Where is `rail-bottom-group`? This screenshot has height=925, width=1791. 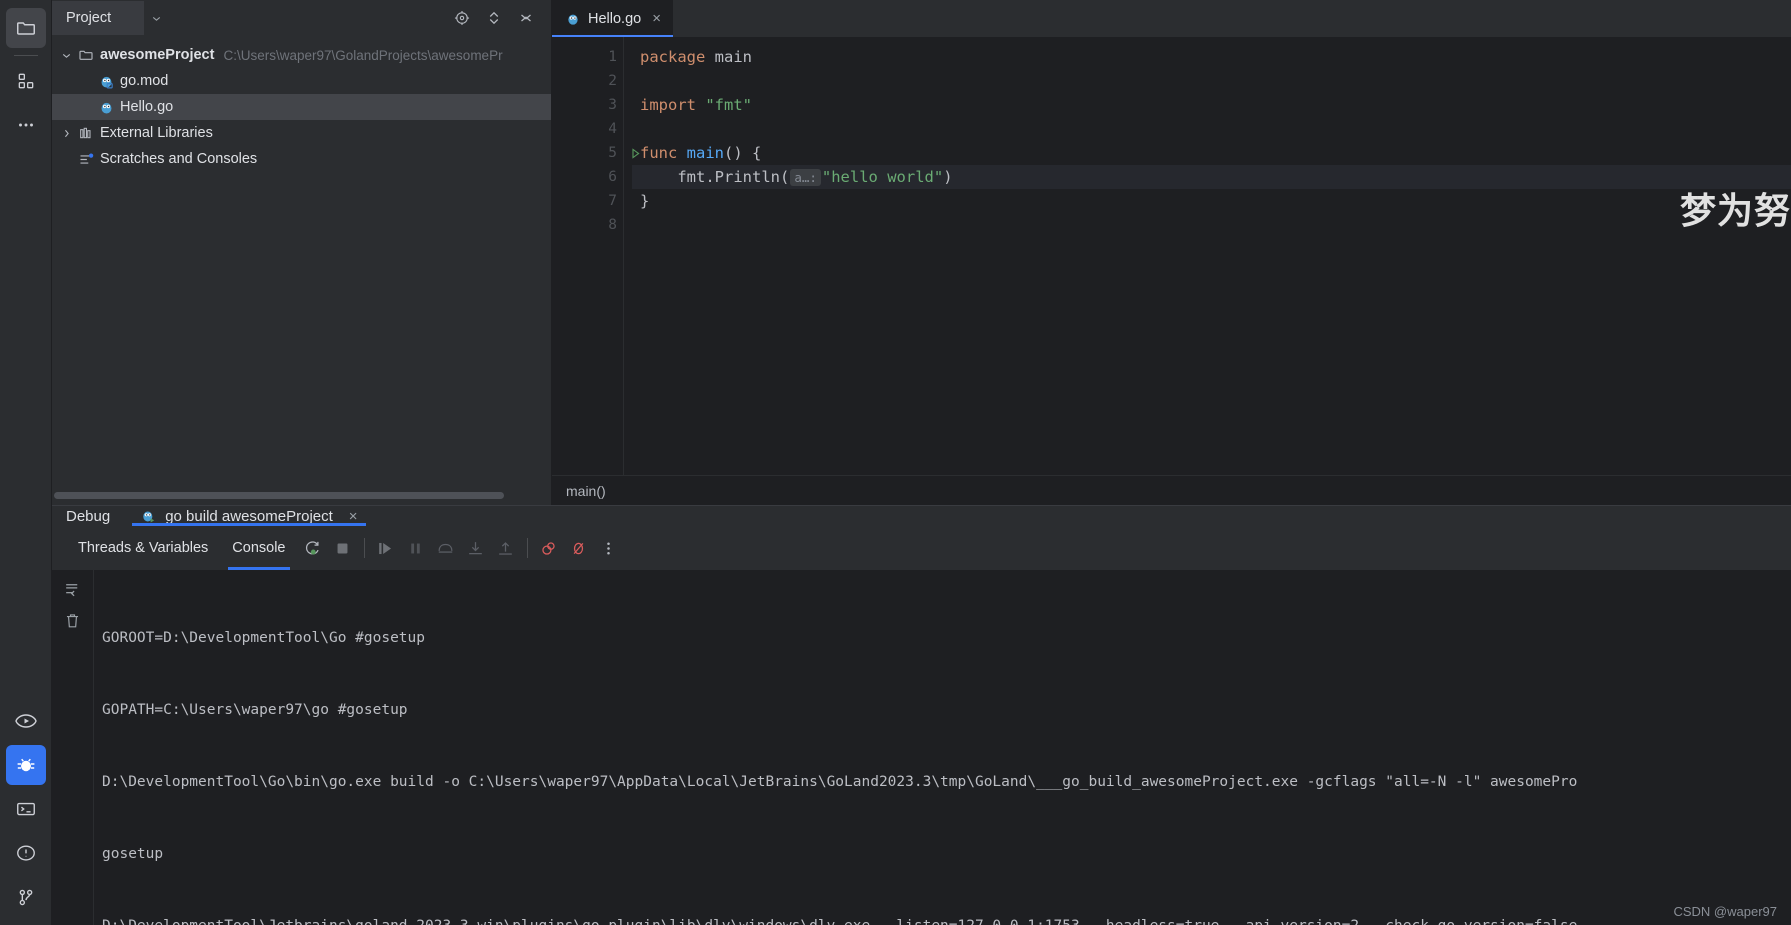 rail-bottom-group is located at coordinates (25, 809).